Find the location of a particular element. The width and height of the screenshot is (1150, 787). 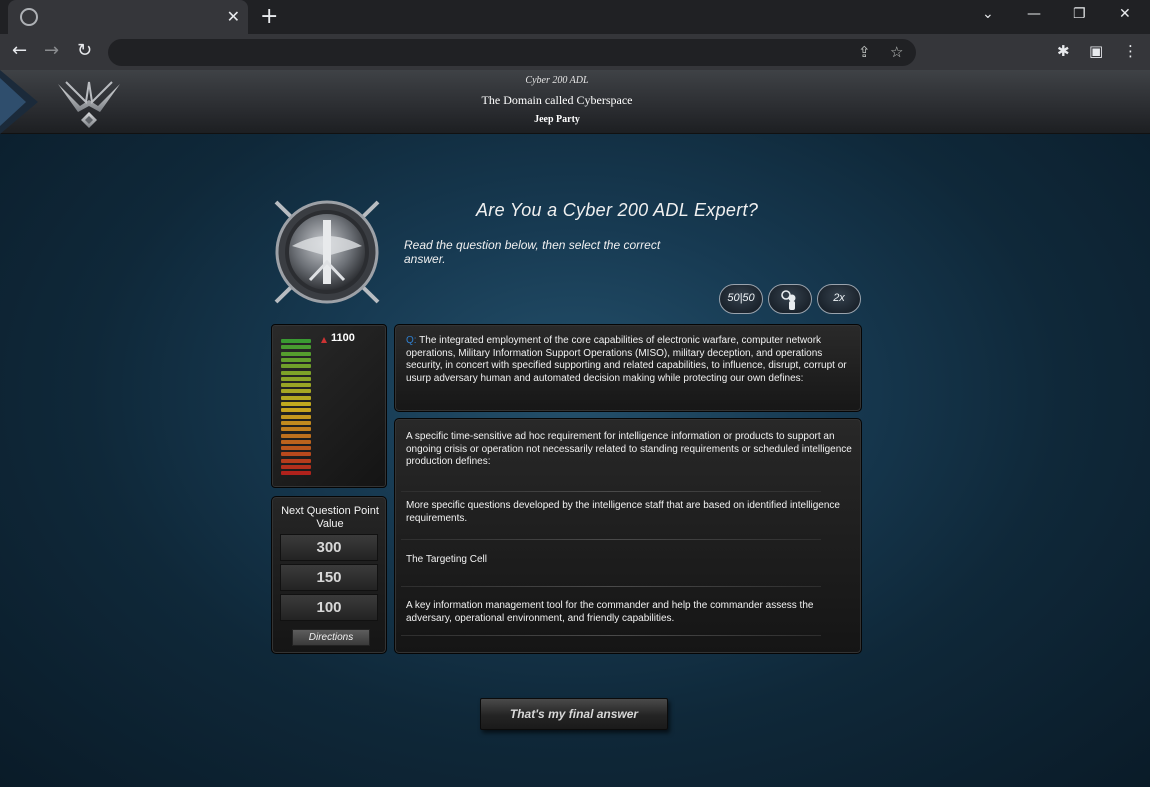

ask-expert-lifeline-button is located at coordinates (790, 299).